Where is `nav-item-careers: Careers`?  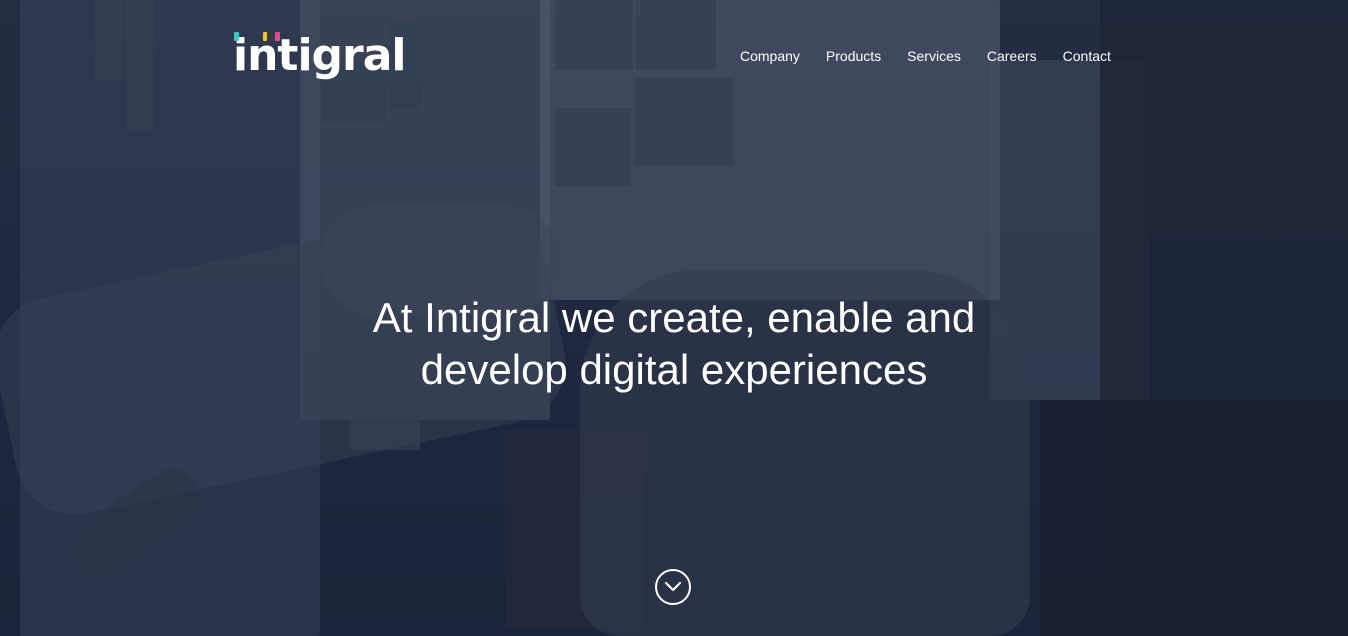 nav-item-careers: Careers is located at coordinates (1012, 56).